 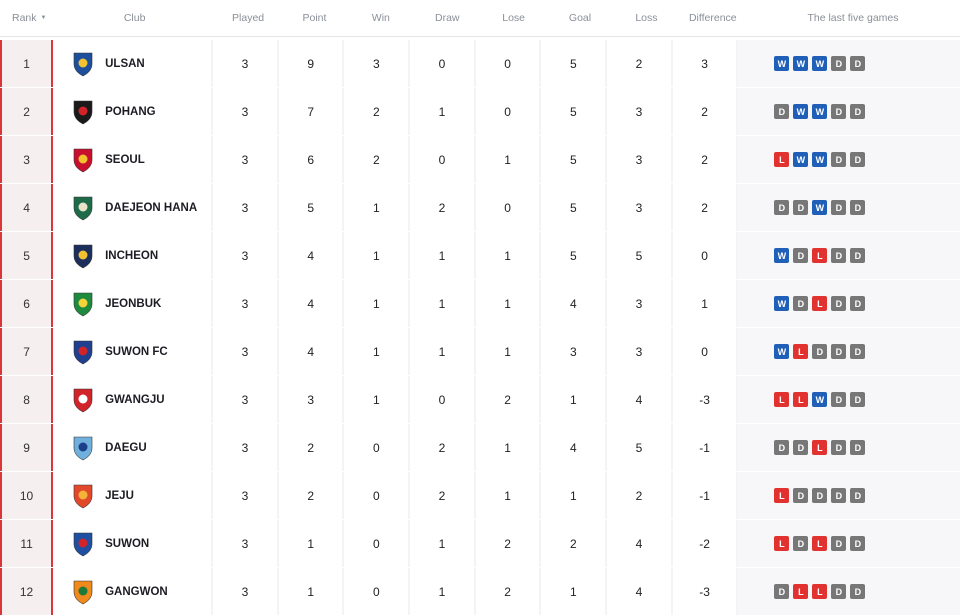 I want to click on table-row: 3 SEOUL 3 6 2 0 1 5 3 2 L W W D D, so click(x=480, y=159).